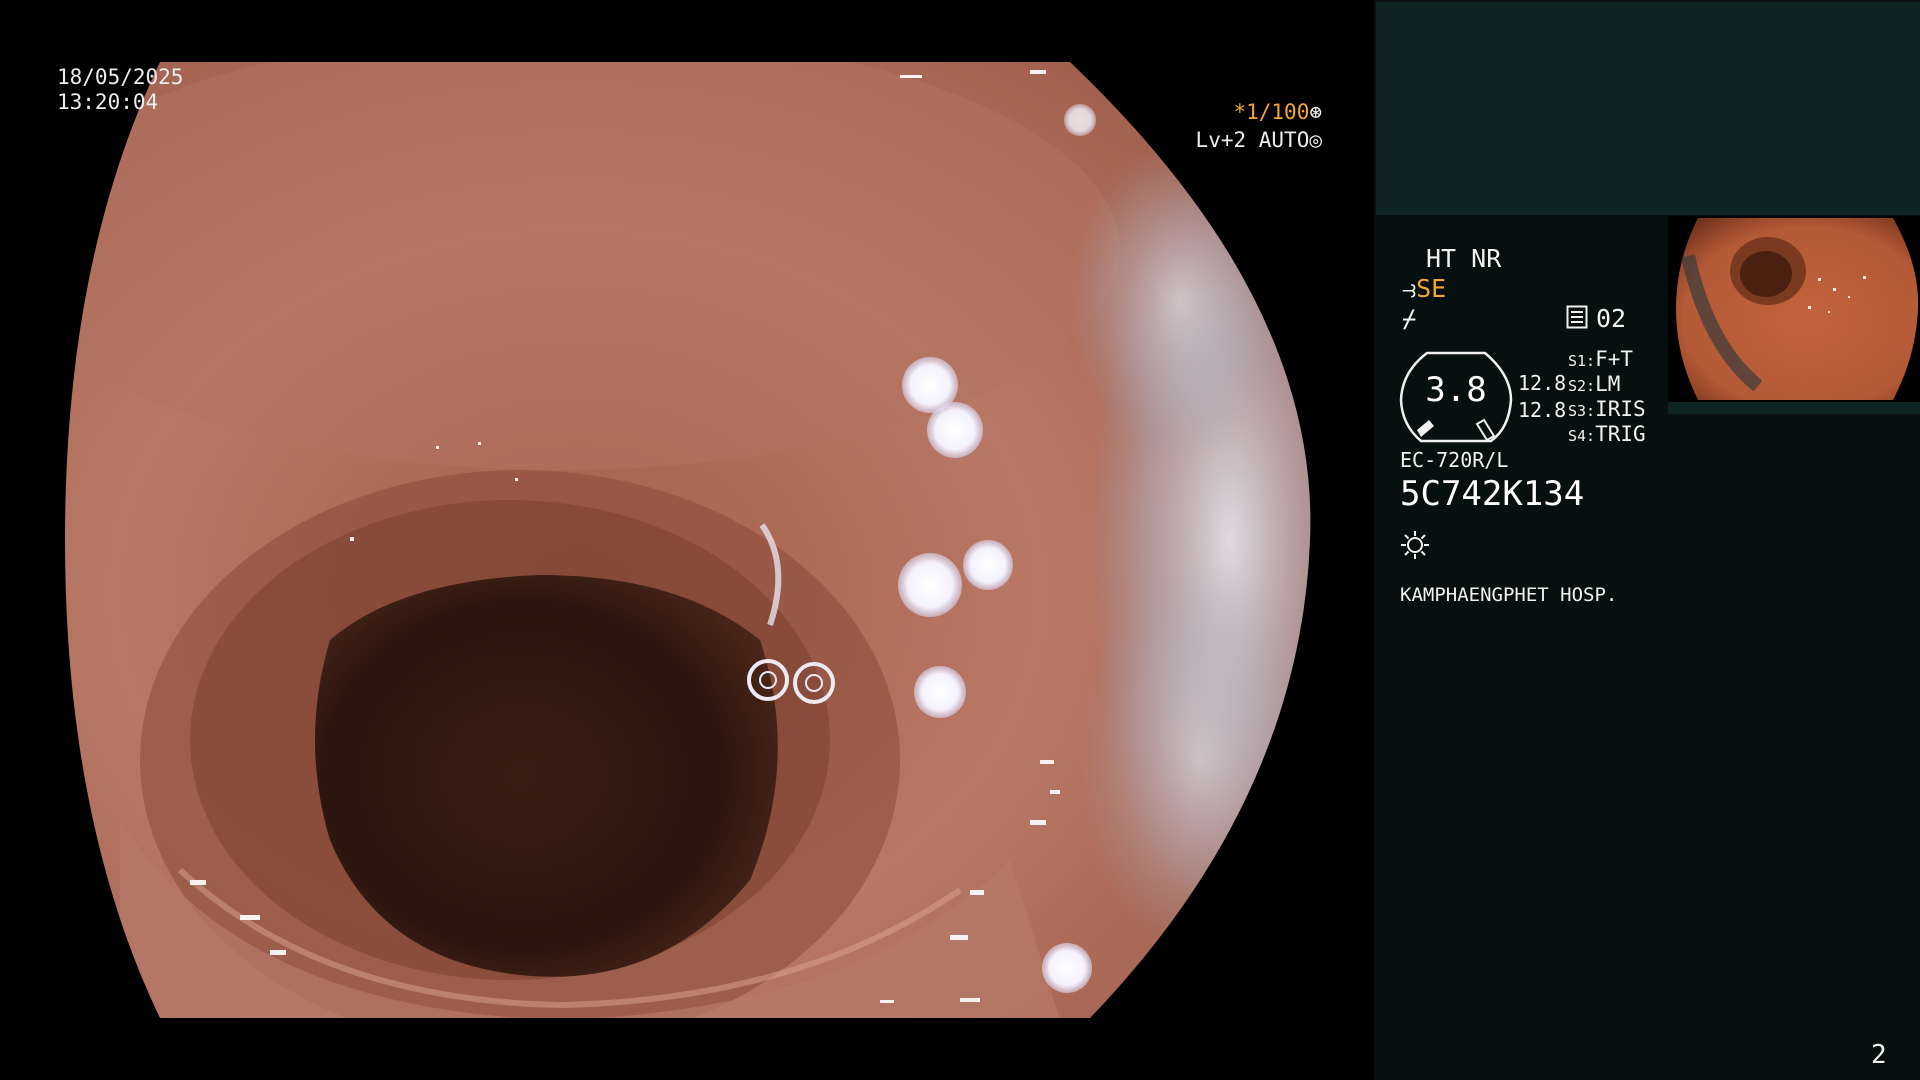 This screenshot has width=1920, height=1080. I want to click on switch-2-key: S2:, so click(1582, 386).